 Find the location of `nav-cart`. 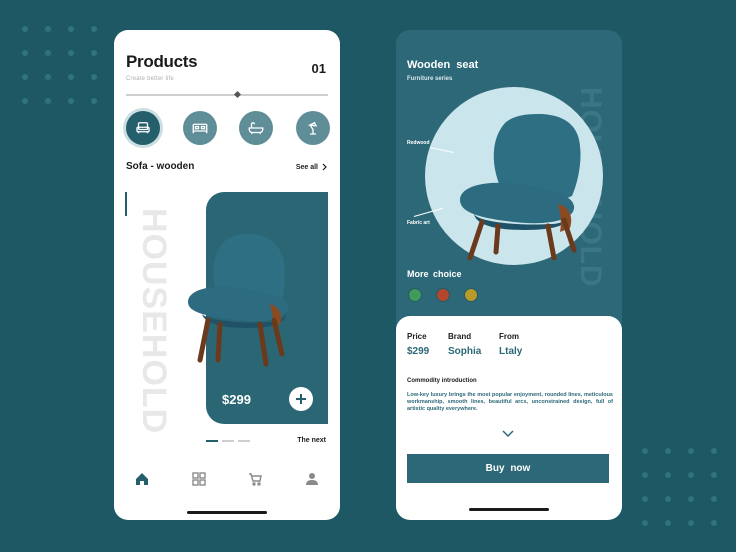

nav-cart is located at coordinates (255, 481).